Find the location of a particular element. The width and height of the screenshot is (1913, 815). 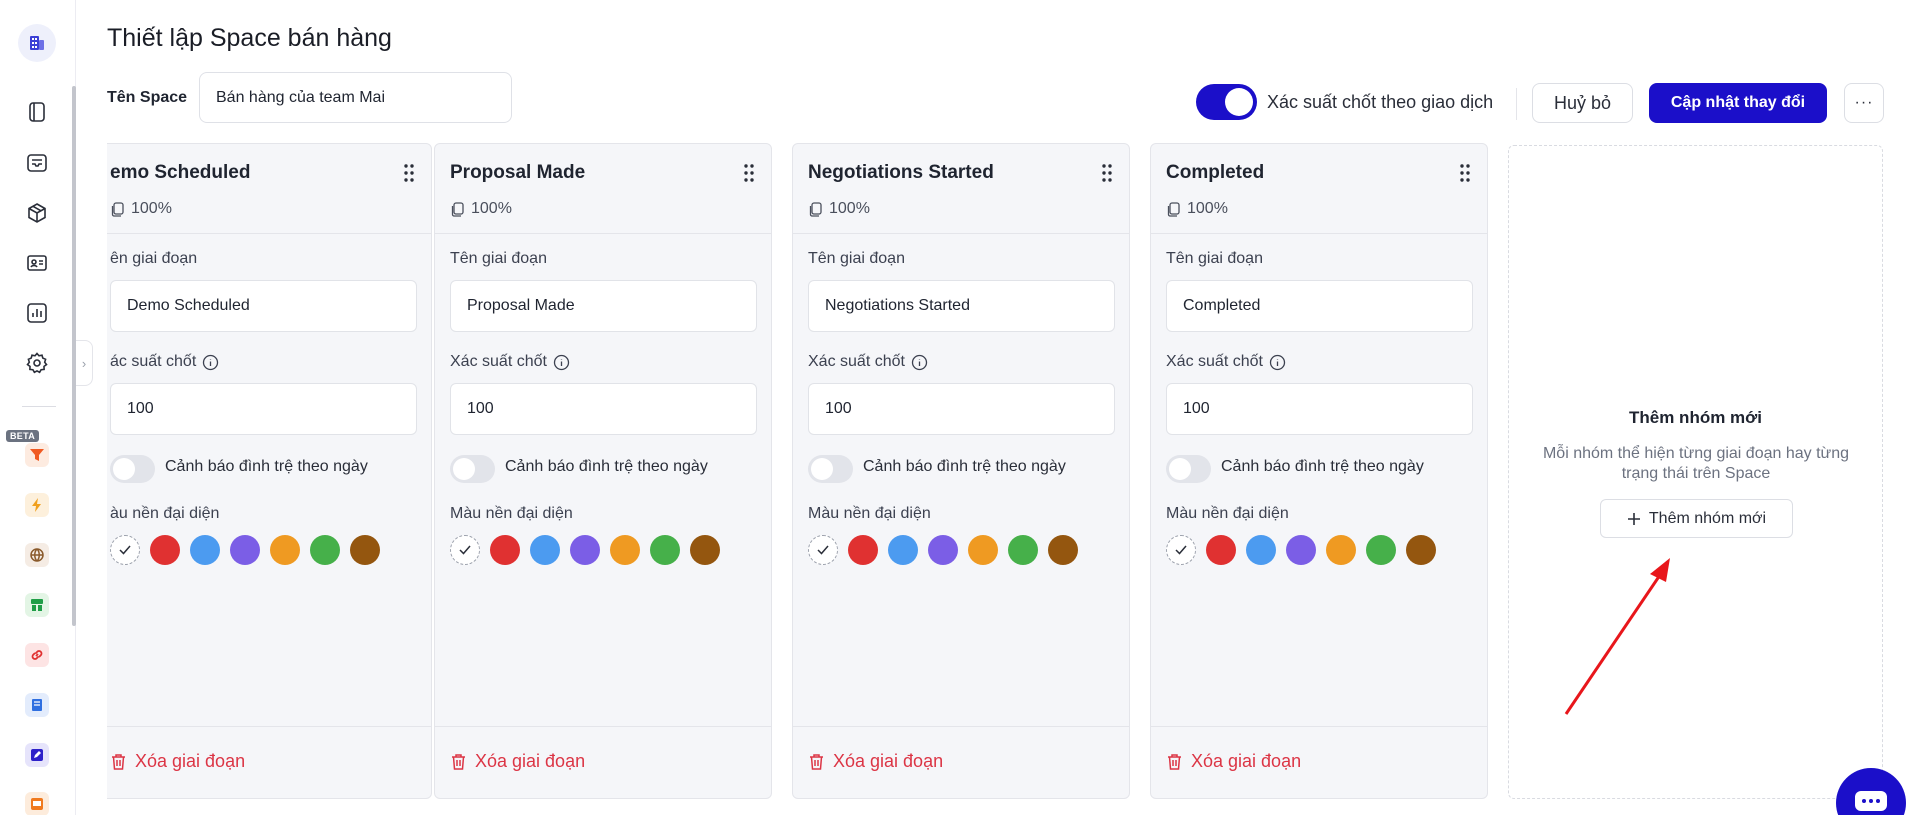

funnel-app-icon is located at coordinates (37, 455).